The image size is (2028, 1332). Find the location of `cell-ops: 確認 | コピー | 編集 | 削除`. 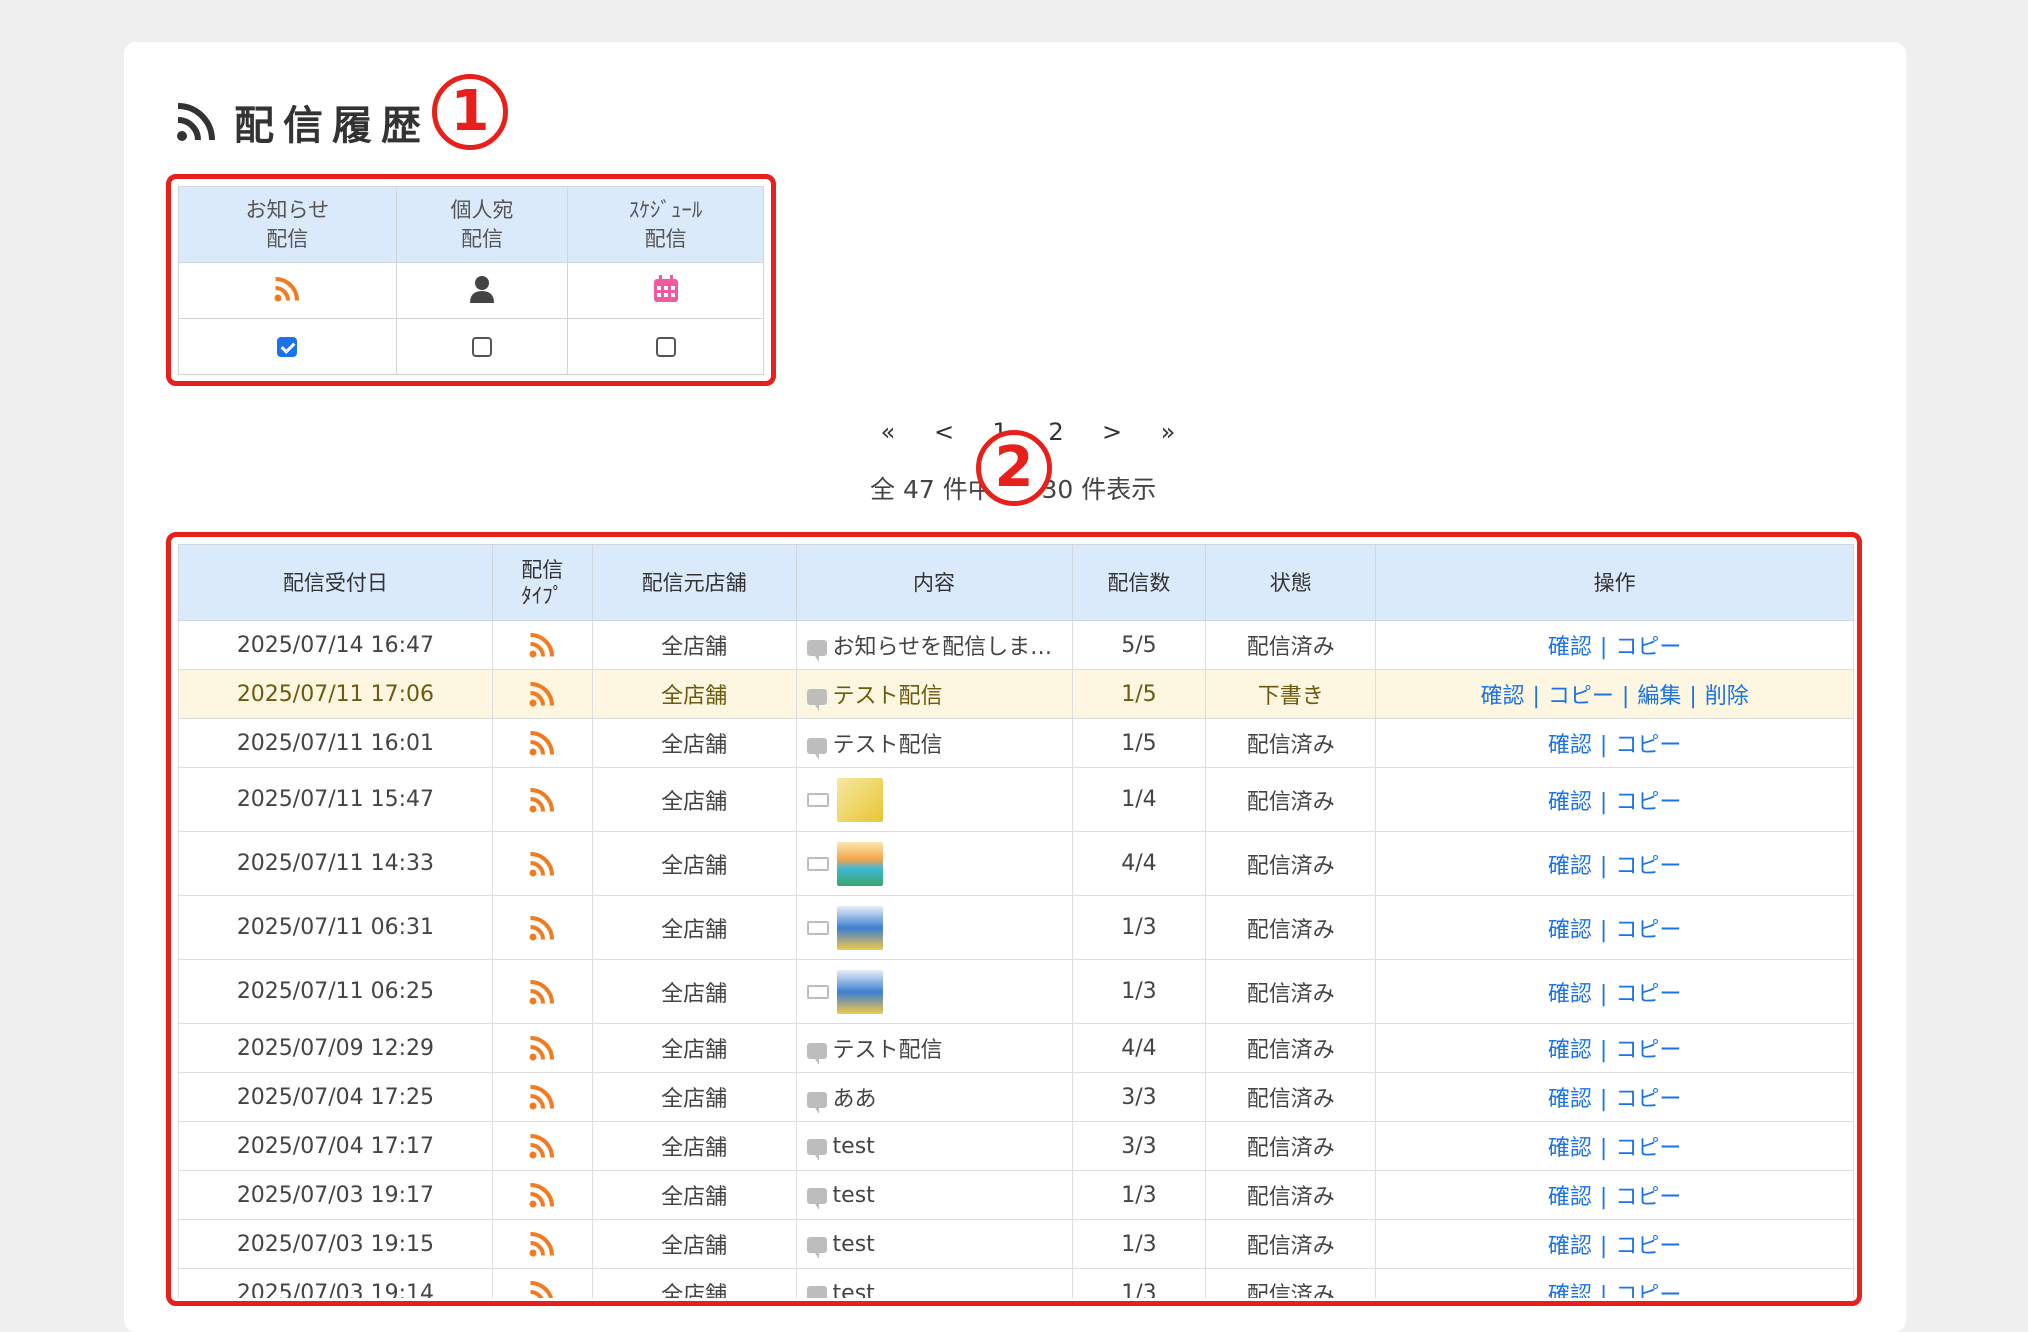

cell-ops: 確認 | コピー | 編集 | 削除 is located at coordinates (1614, 694).